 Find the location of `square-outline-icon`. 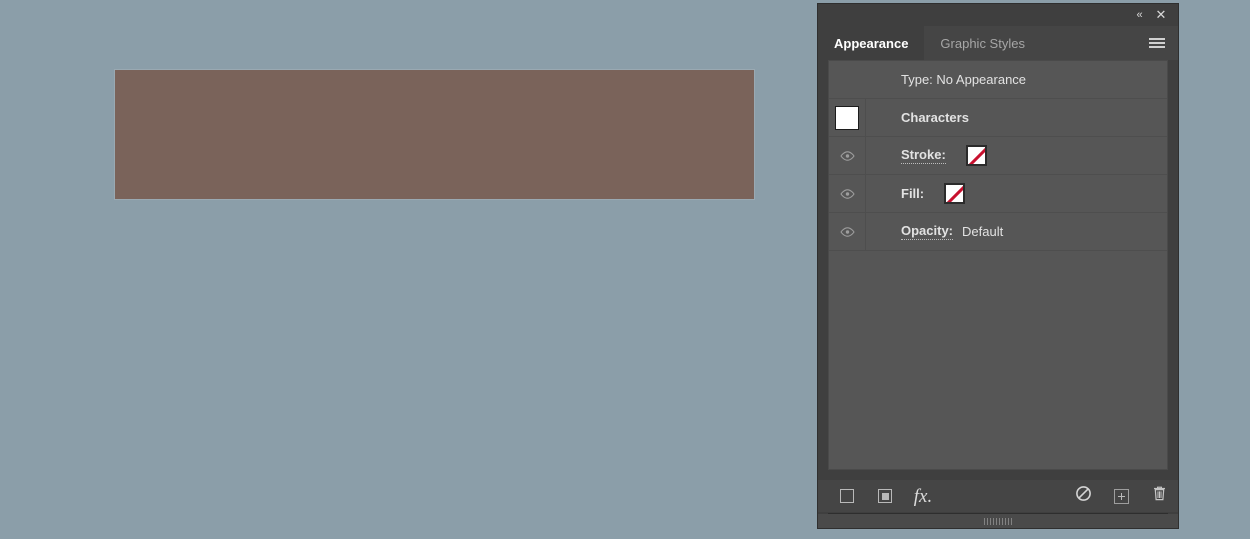

square-outline-icon is located at coordinates (847, 496).